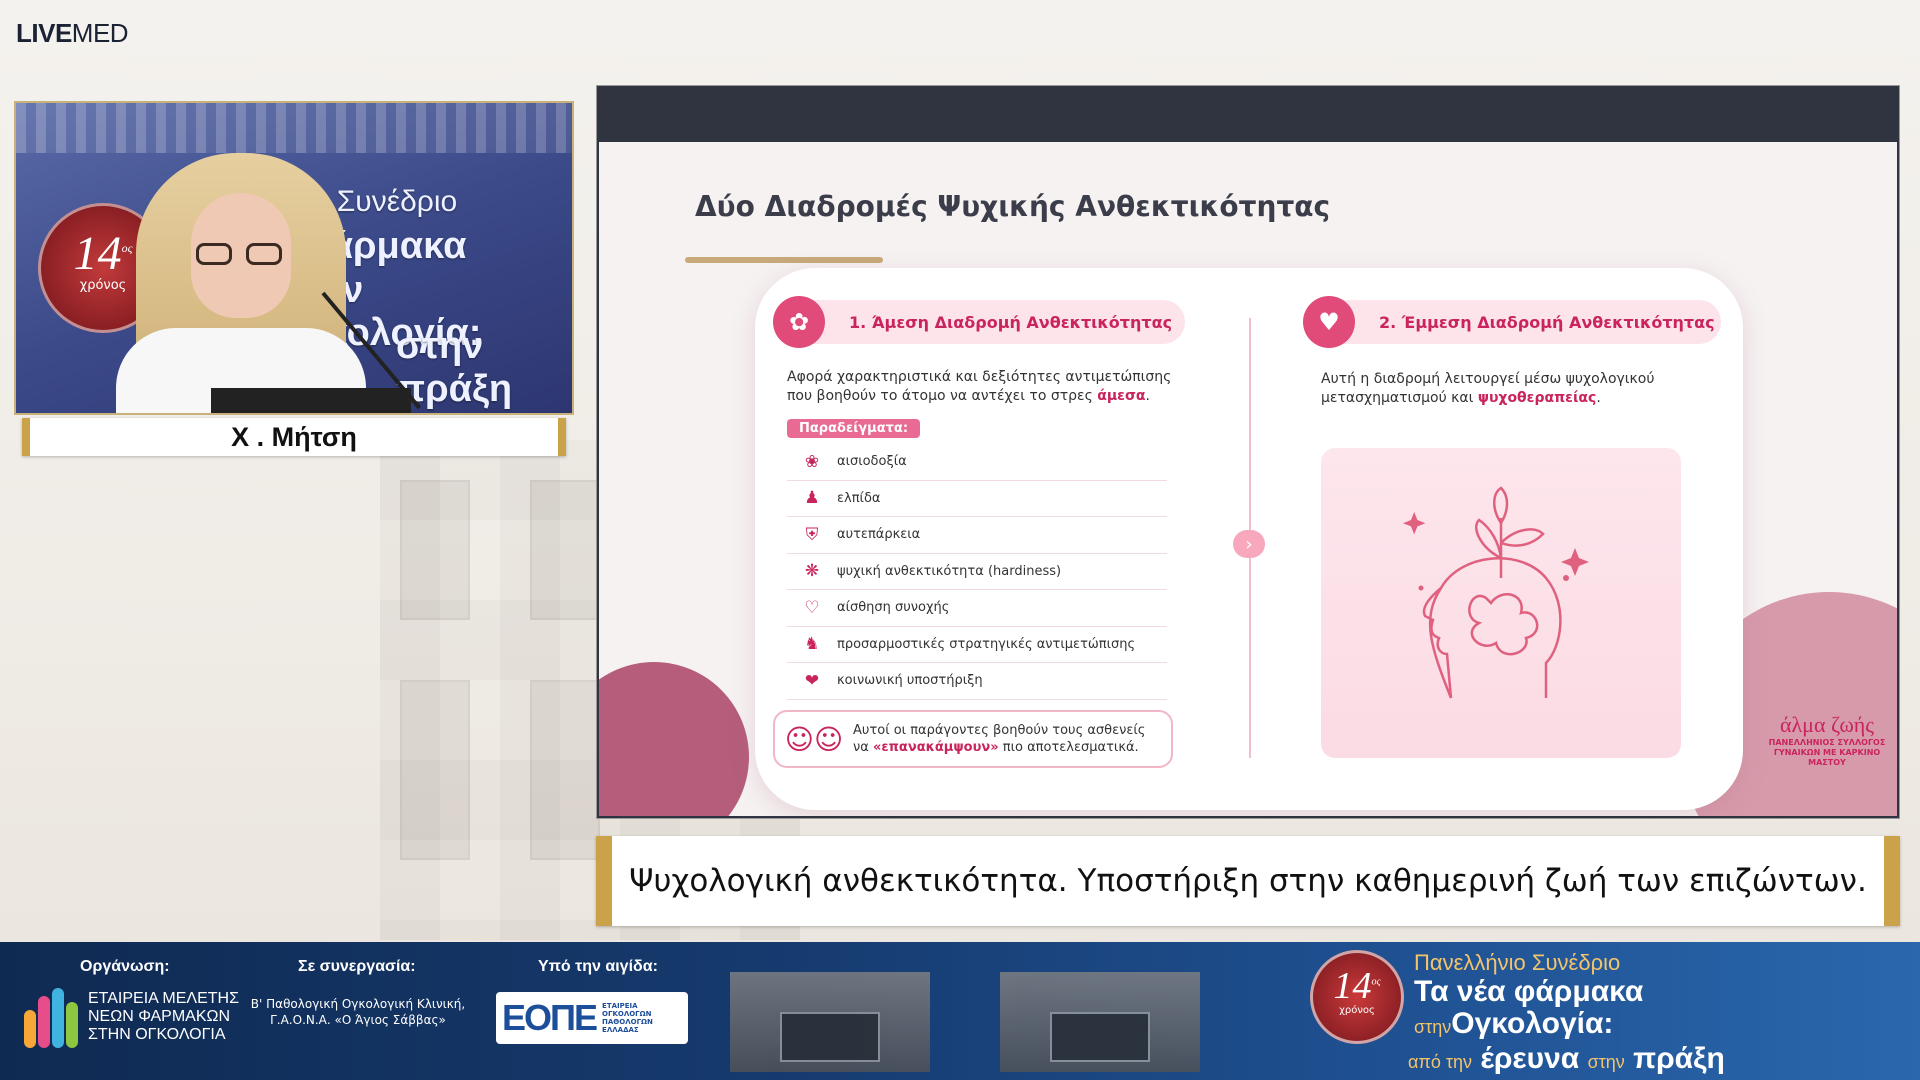 The width and height of the screenshot is (1920, 1080). I want to click on list-item-label: αίσθηση συνοχής, so click(893, 608).